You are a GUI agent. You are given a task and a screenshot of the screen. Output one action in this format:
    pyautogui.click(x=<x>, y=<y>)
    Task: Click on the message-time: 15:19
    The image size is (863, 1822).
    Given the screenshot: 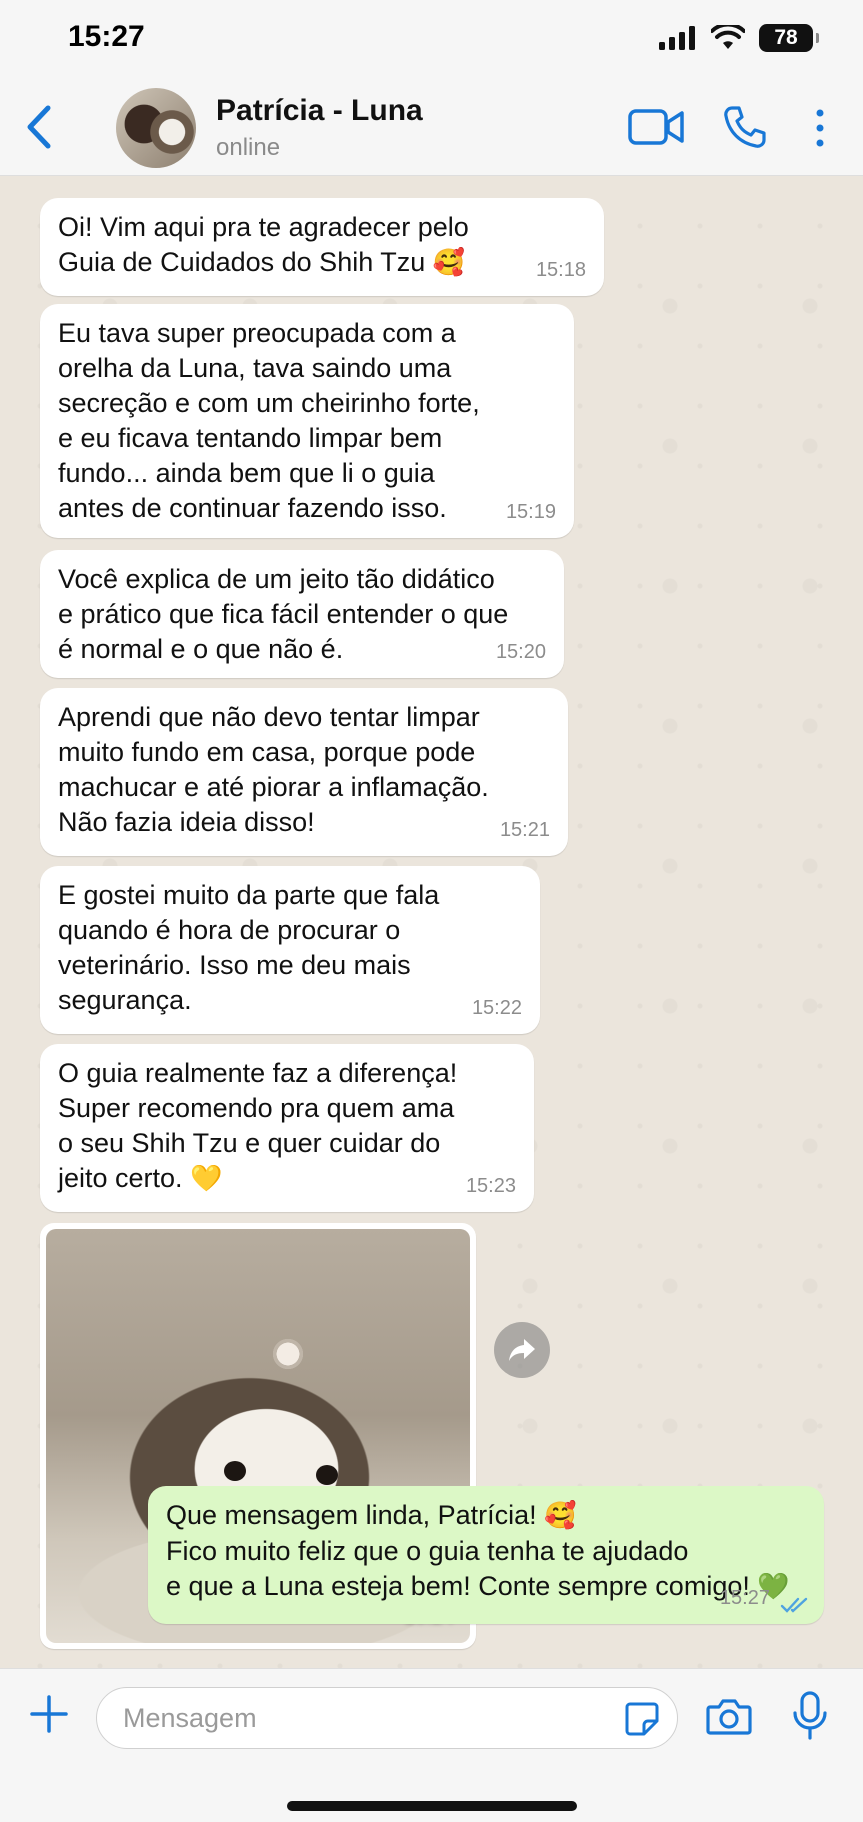 What is the action you would take?
    pyautogui.click(x=530, y=512)
    